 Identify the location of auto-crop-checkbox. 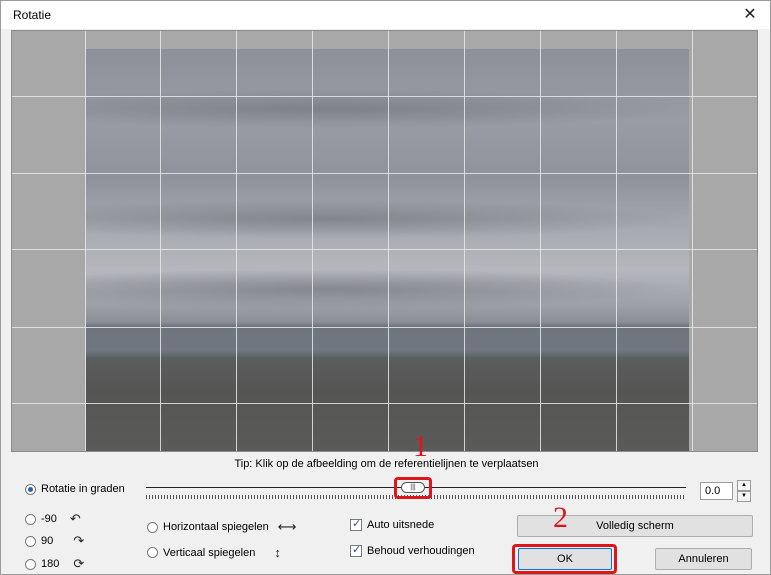
(356, 524).